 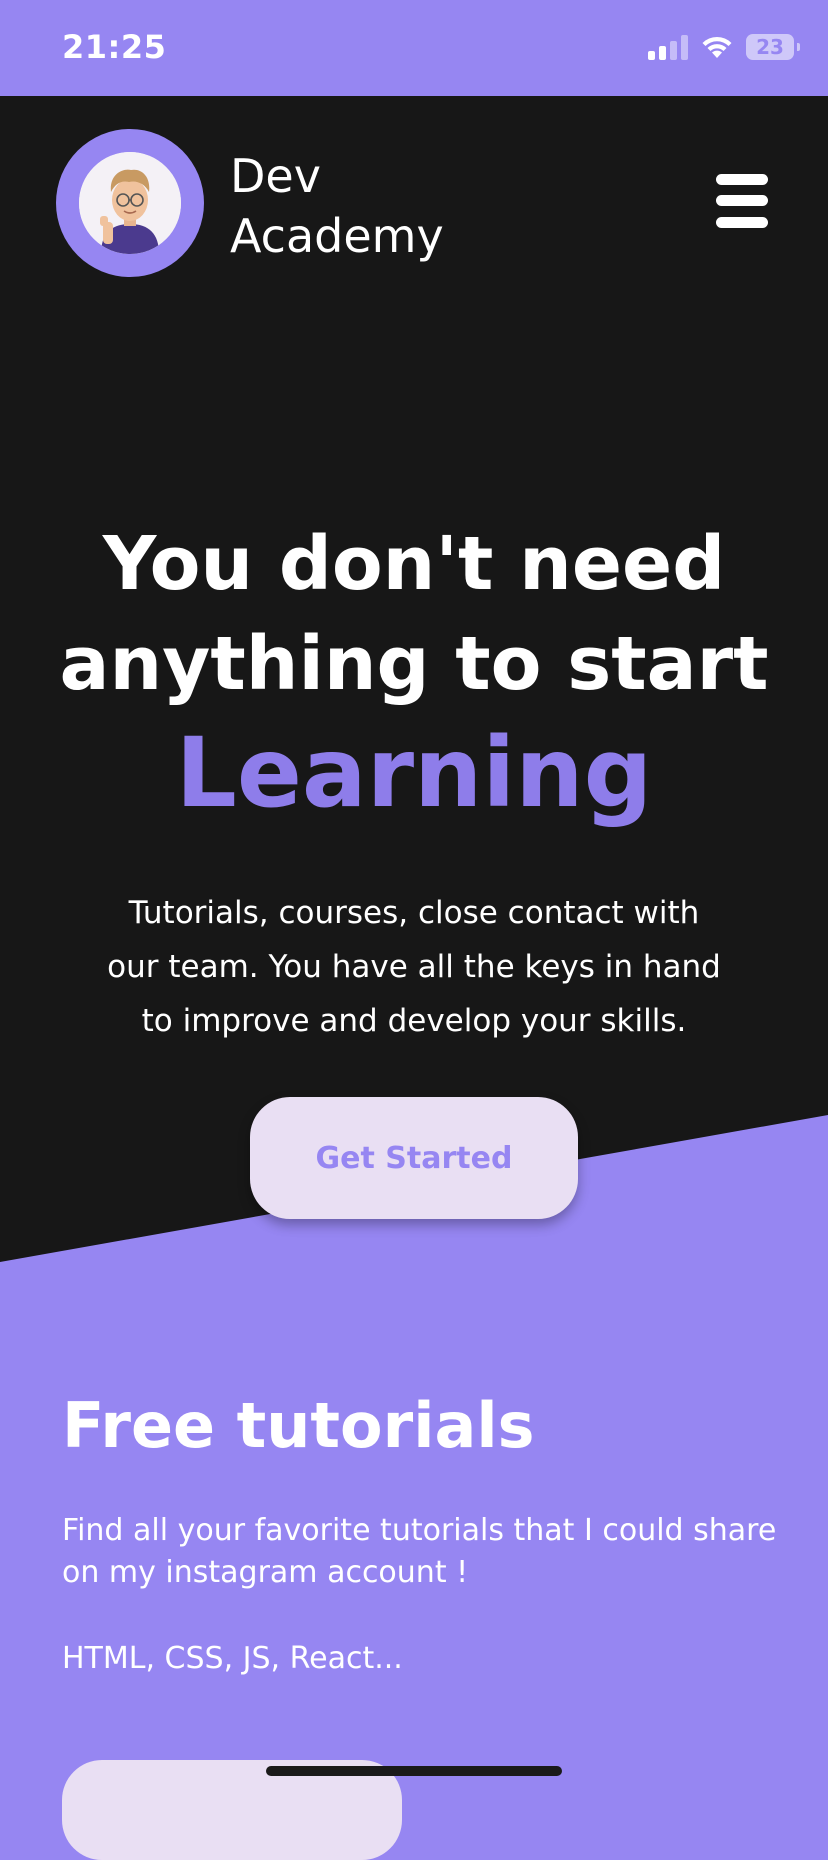 What do you see at coordinates (337, 206) in the screenshot?
I see `brand-name: Dev Academy` at bounding box center [337, 206].